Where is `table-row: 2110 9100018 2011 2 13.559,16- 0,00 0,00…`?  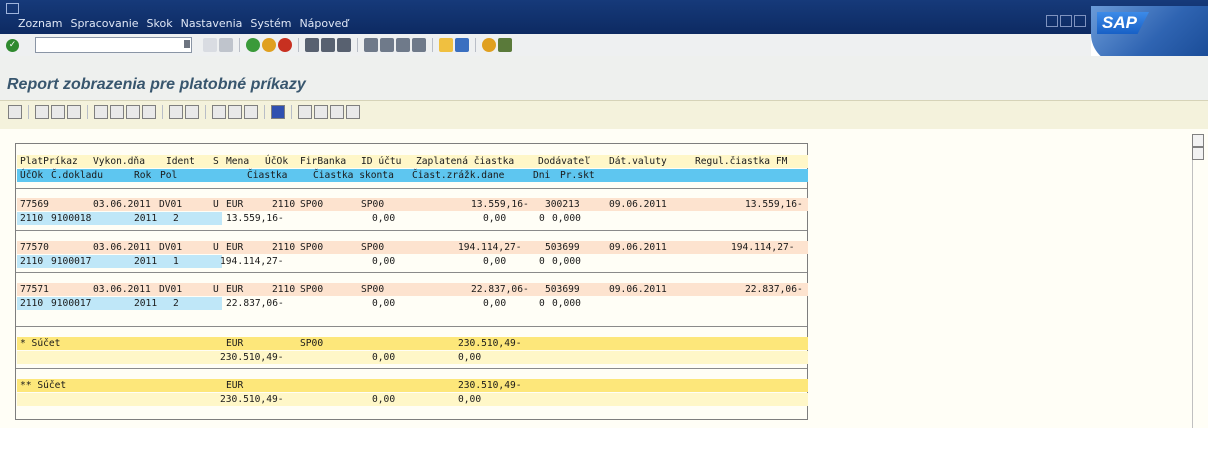 table-row: 2110 9100018 2011 2 13.559,16- 0,00 0,00… is located at coordinates (412, 218).